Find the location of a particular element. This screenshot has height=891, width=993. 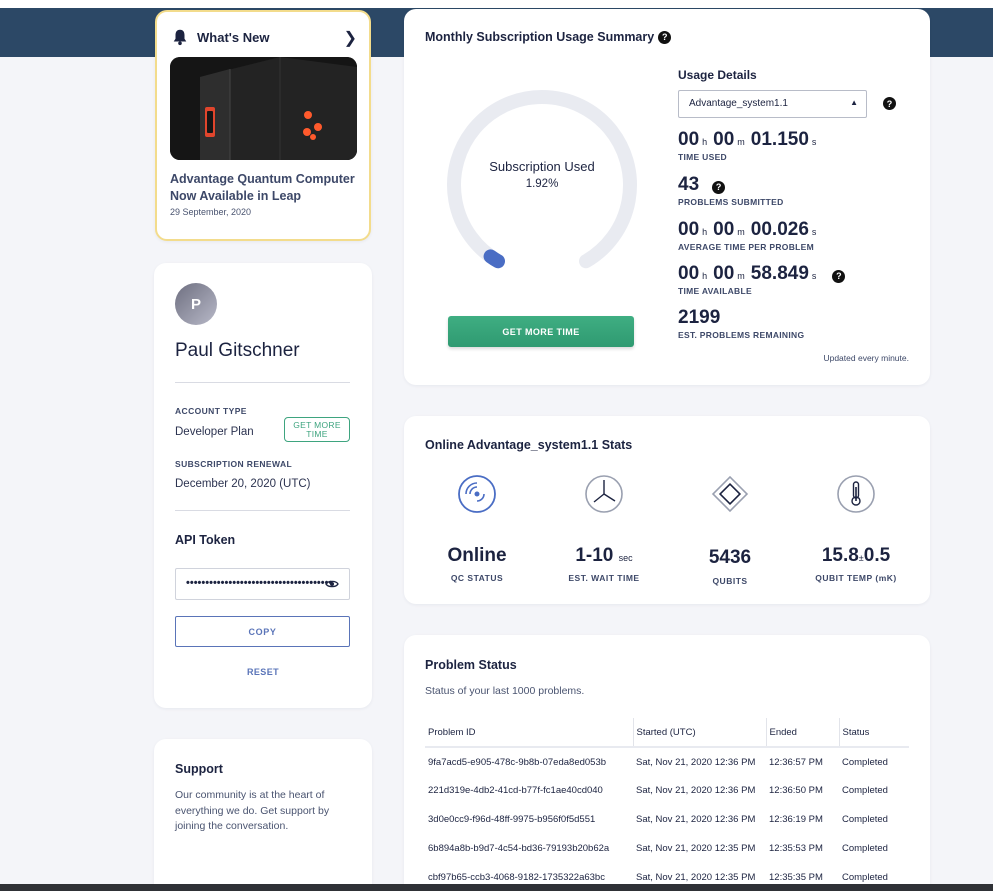

time-available-minutes: 00 is located at coordinates (724, 273).